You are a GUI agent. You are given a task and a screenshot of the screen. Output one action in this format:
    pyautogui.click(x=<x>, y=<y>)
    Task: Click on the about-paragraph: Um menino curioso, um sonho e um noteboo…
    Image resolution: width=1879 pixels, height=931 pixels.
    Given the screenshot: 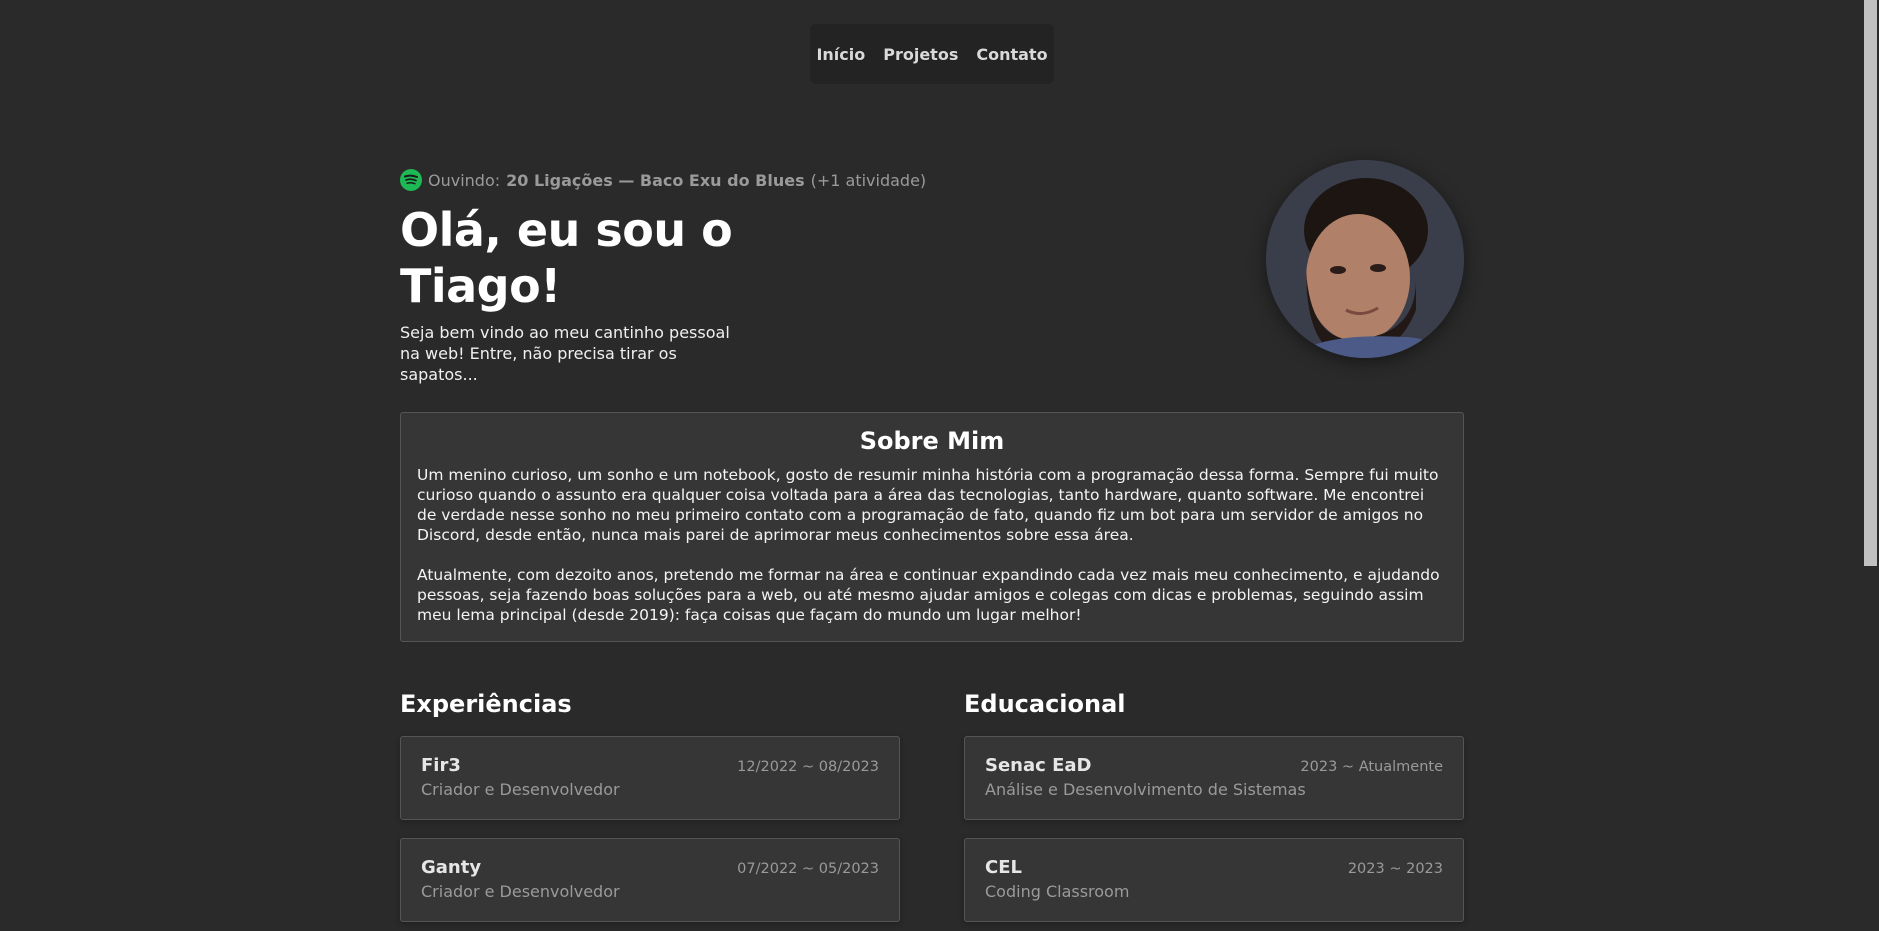 What is the action you would take?
    pyautogui.click(x=928, y=505)
    